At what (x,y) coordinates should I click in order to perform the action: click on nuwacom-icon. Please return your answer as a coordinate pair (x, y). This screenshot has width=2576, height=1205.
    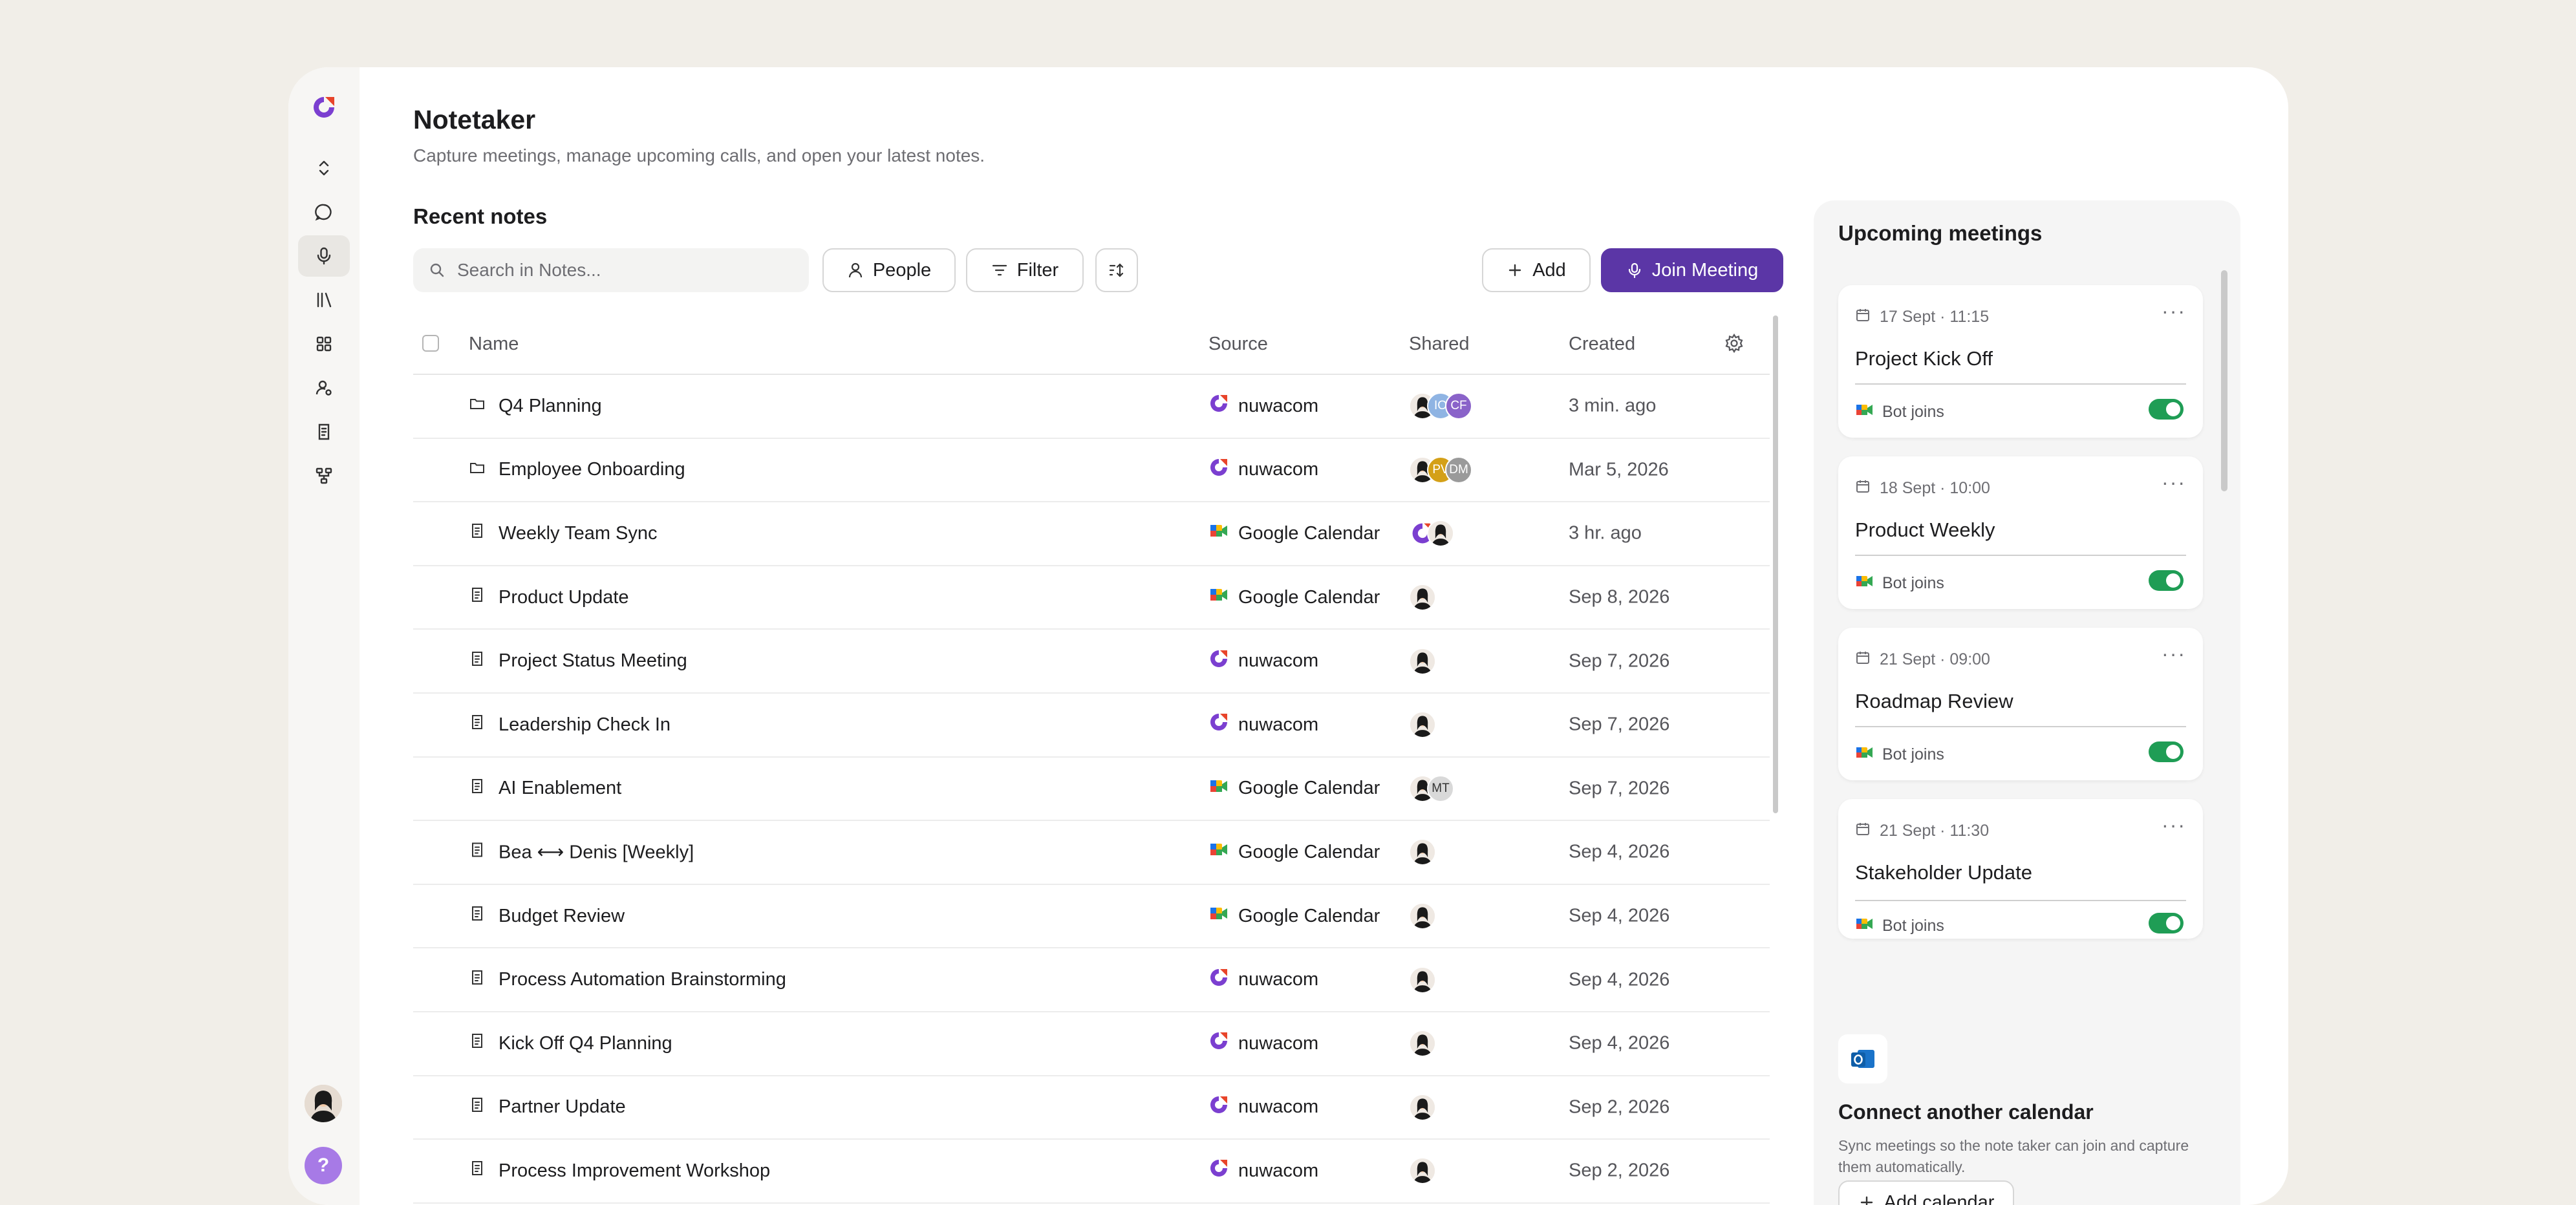
    Looking at the image, I should click on (1218, 661).